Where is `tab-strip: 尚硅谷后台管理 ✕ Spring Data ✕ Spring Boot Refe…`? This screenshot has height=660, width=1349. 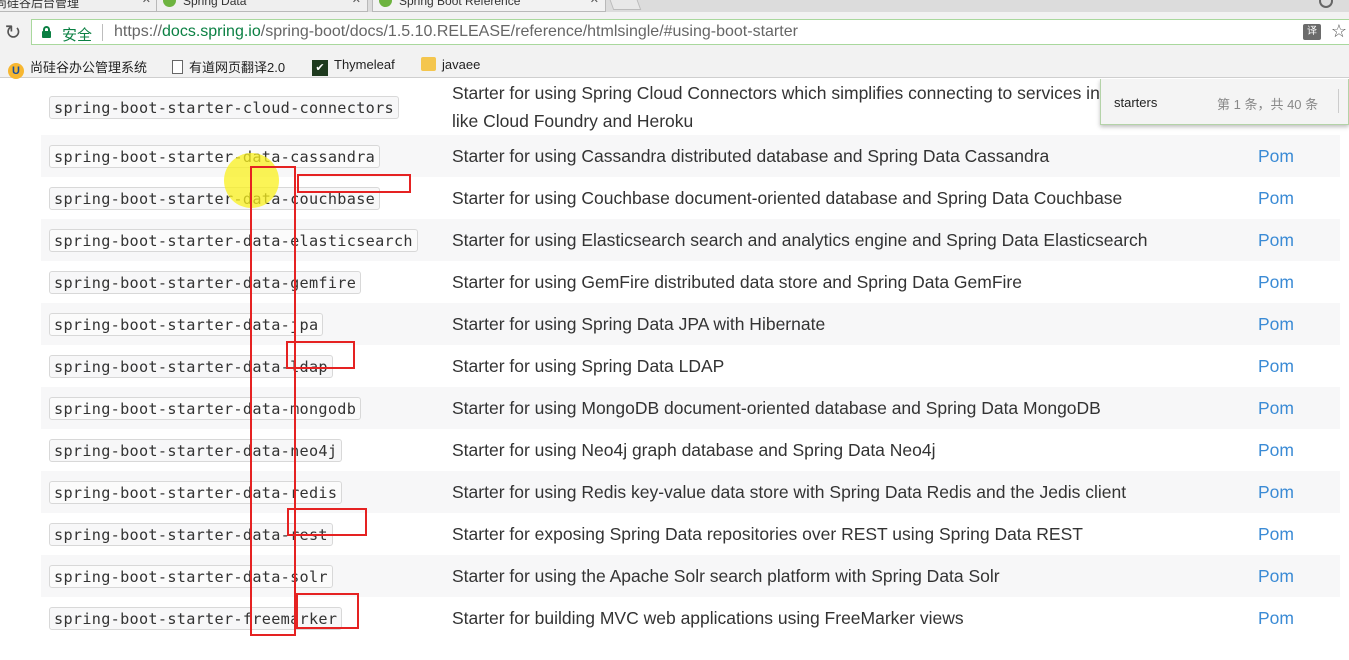 tab-strip: 尚硅谷后台管理 ✕ Spring Data ✕ Spring Boot Refe… is located at coordinates (674, 6).